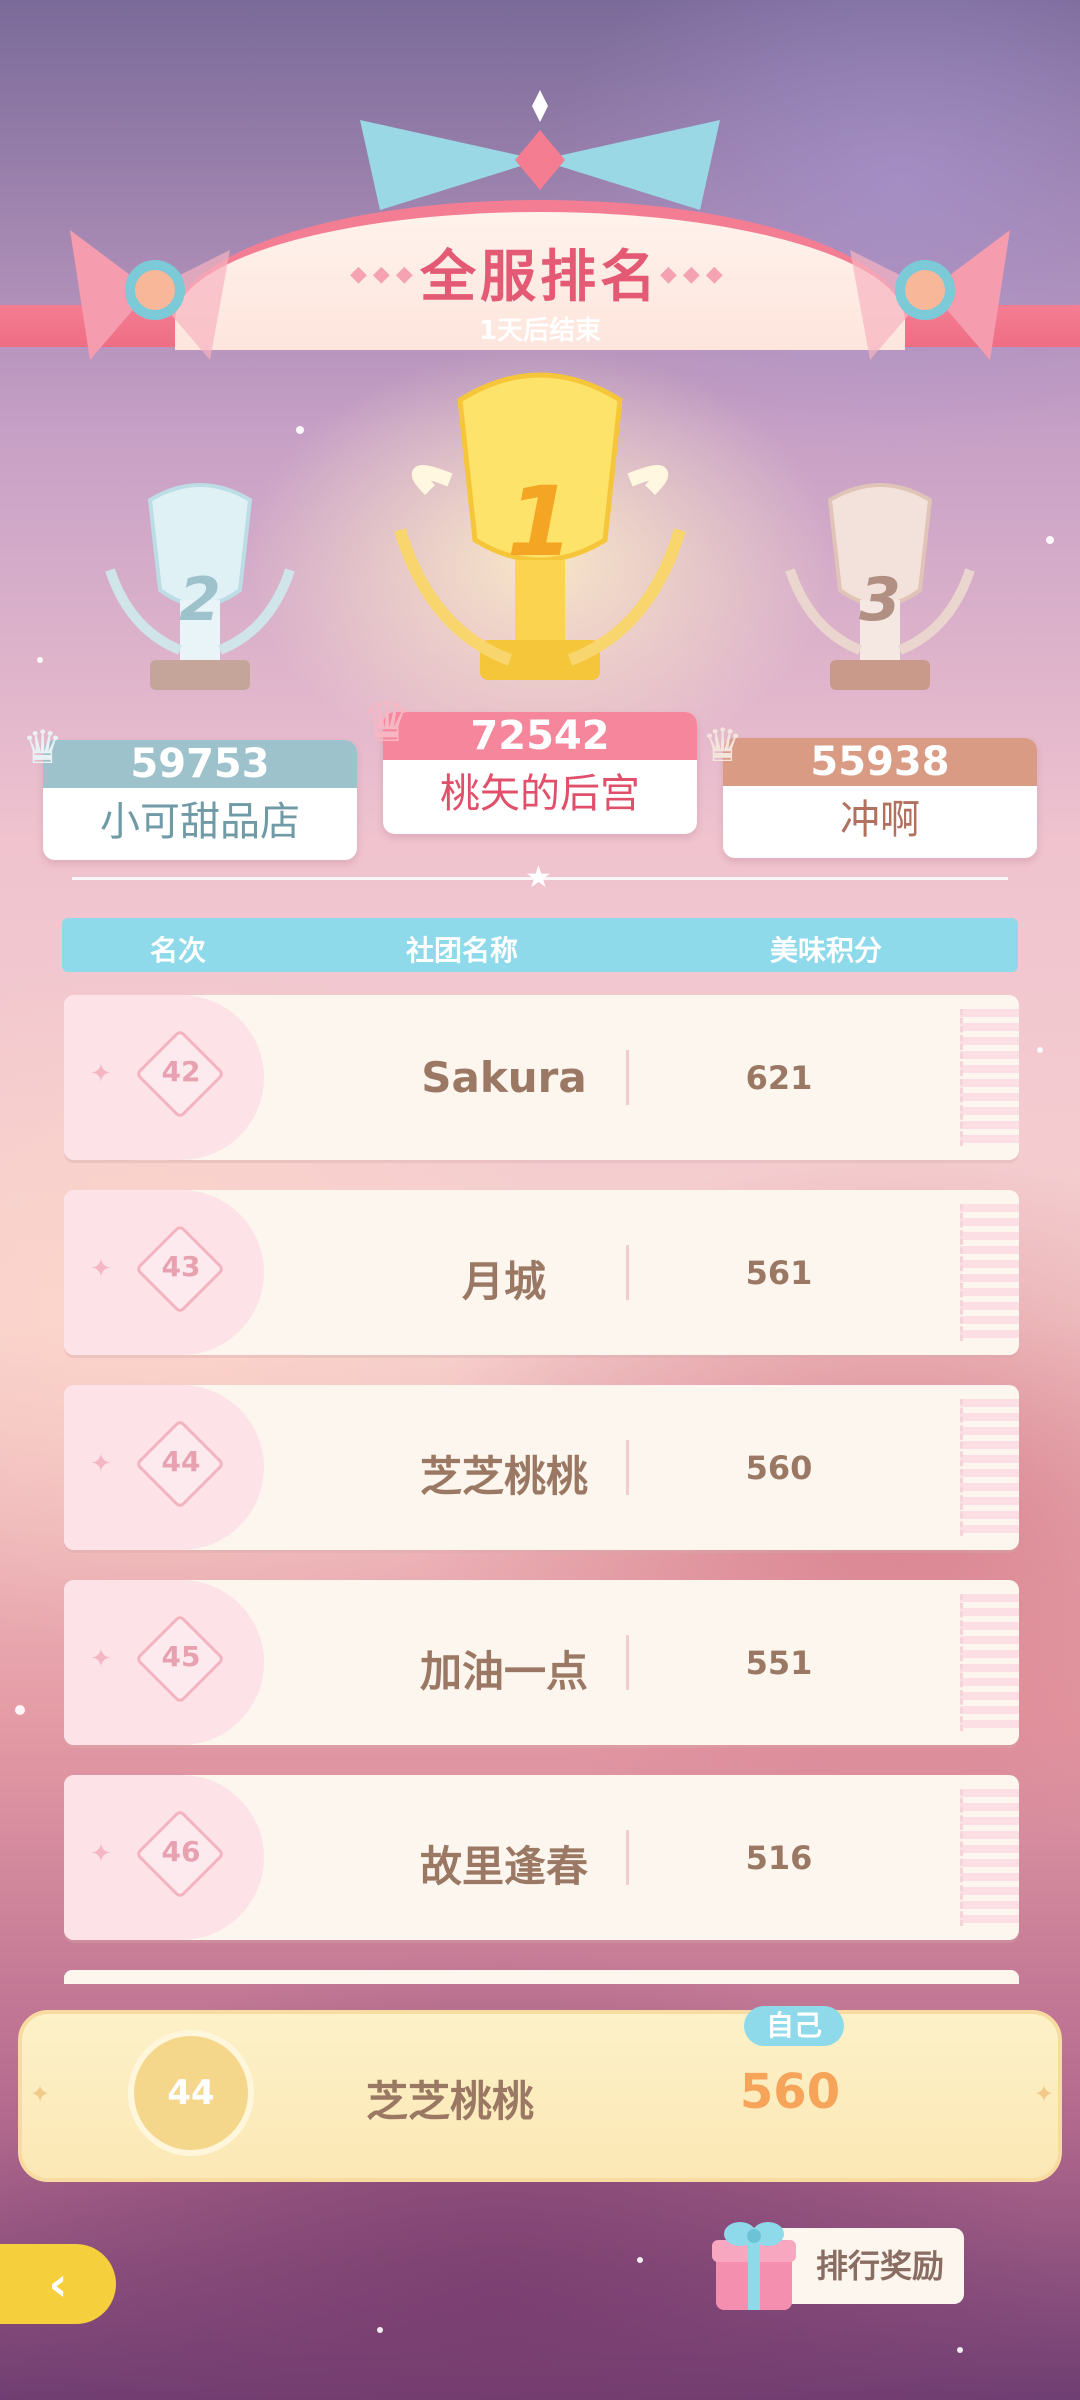 The image size is (1080, 2400). What do you see at coordinates (387, 722) in the screenshot?
I see `gold-crown-icon: ♛` at bounding box center [387, 722].